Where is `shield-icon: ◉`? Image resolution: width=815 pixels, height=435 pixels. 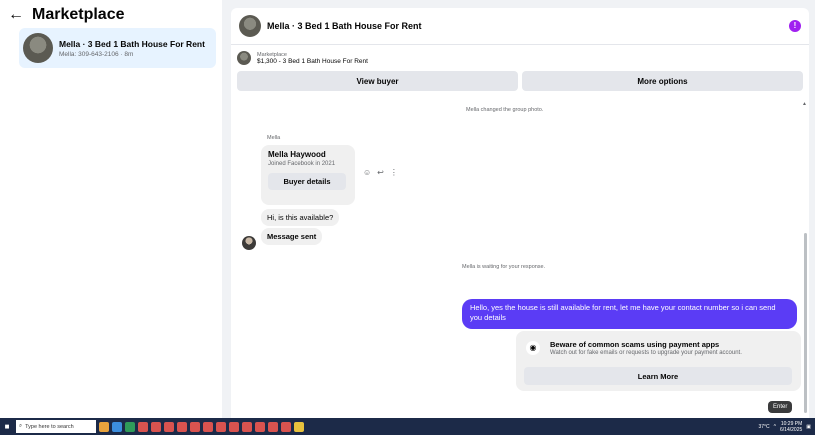 shield-icon: ◉ is located at coordinates (533, 348).